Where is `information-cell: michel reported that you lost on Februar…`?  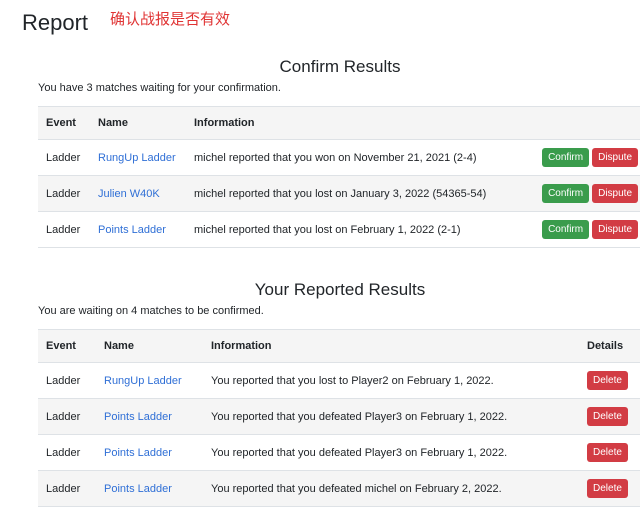
information-cell: michel reported that you lost on Februar… is located at coordinates (356, 229).